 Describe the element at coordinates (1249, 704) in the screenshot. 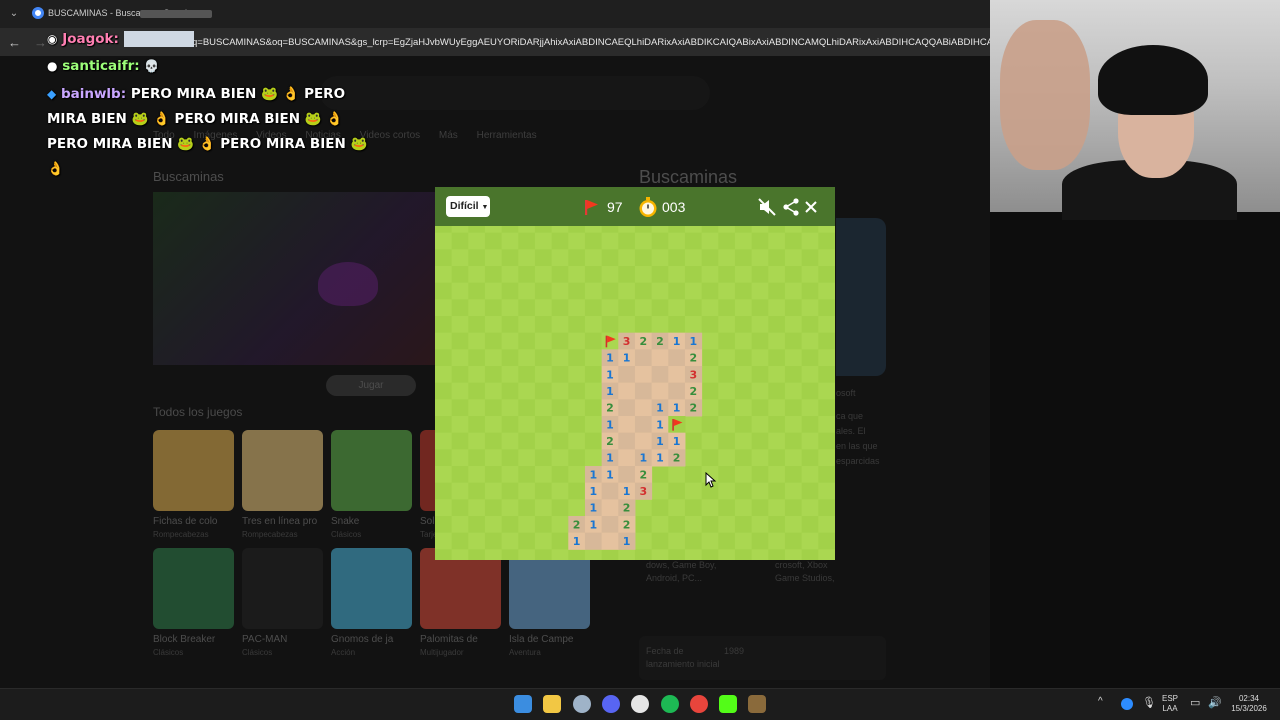

I see `clock: 02:34 15/3/2026` at that location.